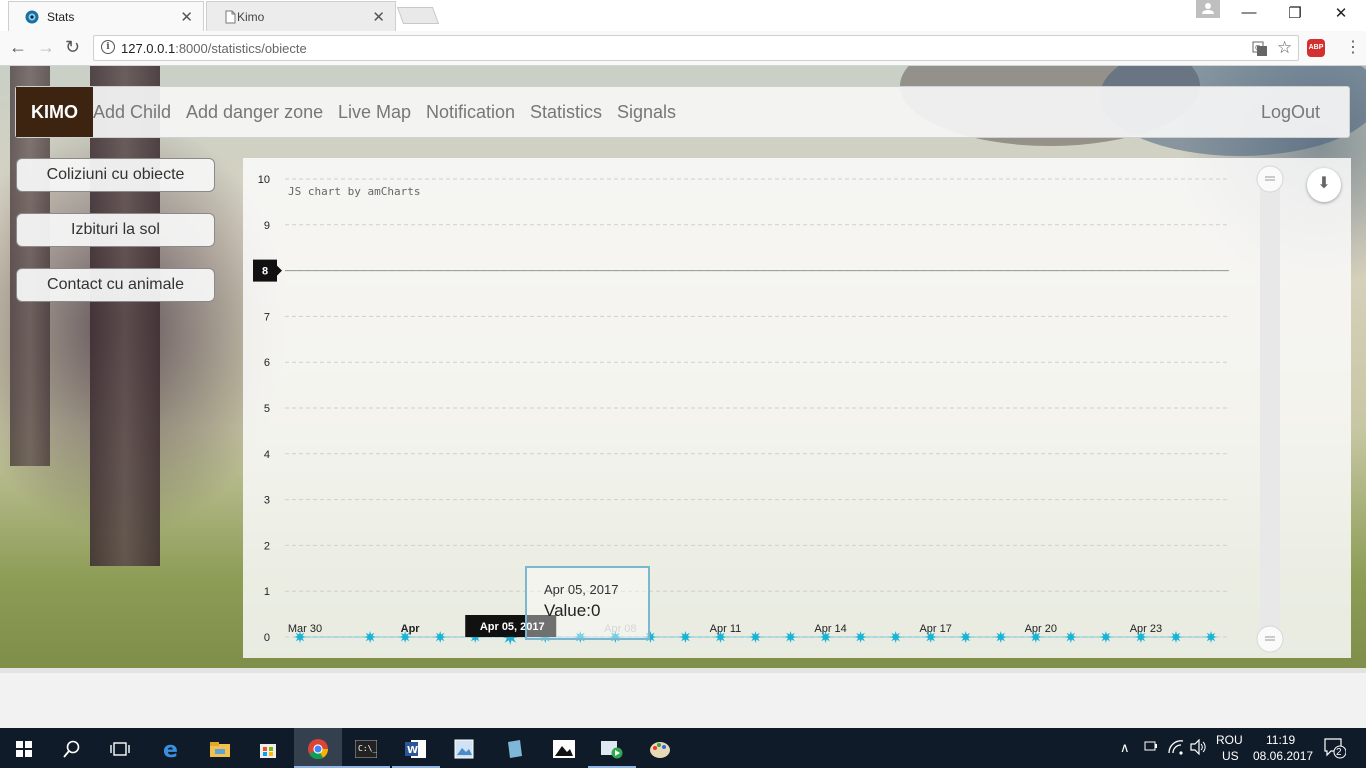  I want to click on nav-statistics: Statistics, so click(566, 112).